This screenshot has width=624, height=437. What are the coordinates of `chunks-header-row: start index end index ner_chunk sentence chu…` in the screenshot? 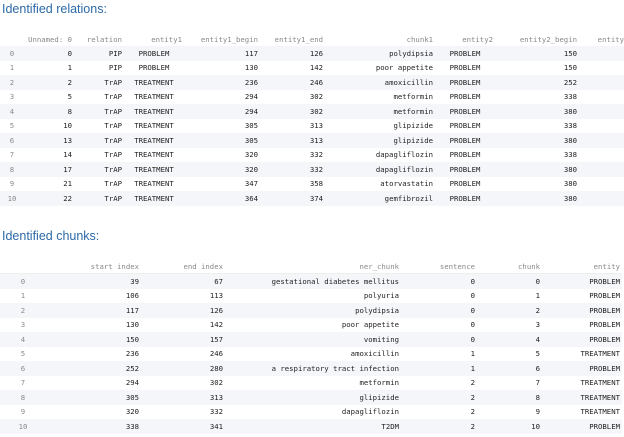 It's located at (311, 267).